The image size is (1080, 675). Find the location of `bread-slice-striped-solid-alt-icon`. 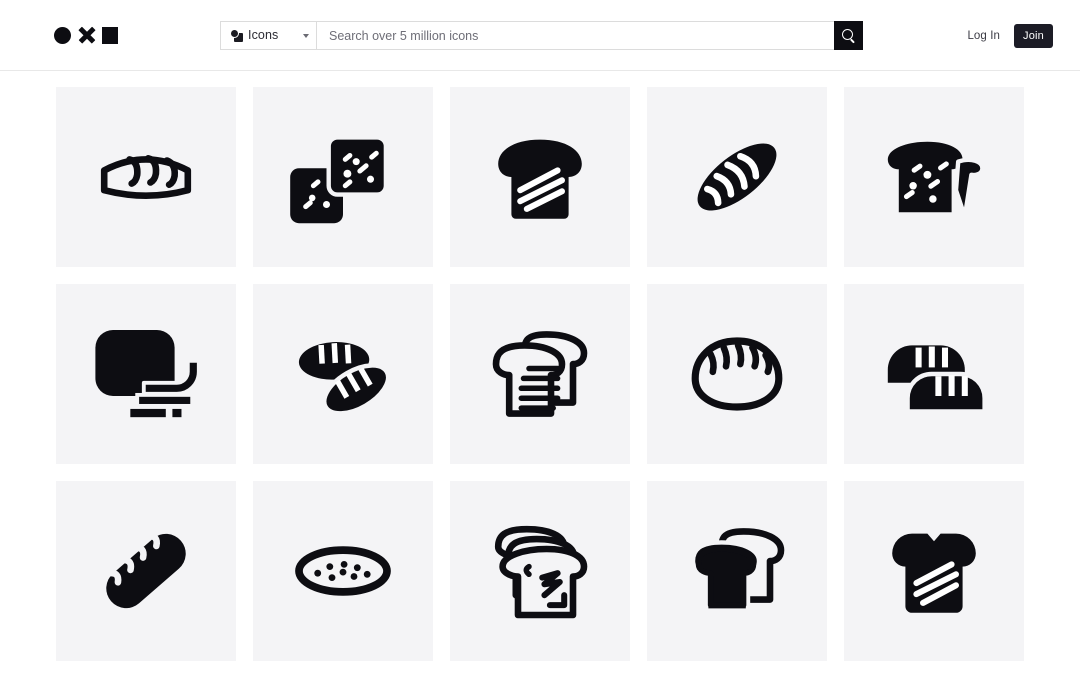

bread-slice-striped-solid-alt-icon is located at coordinates (934, 573).